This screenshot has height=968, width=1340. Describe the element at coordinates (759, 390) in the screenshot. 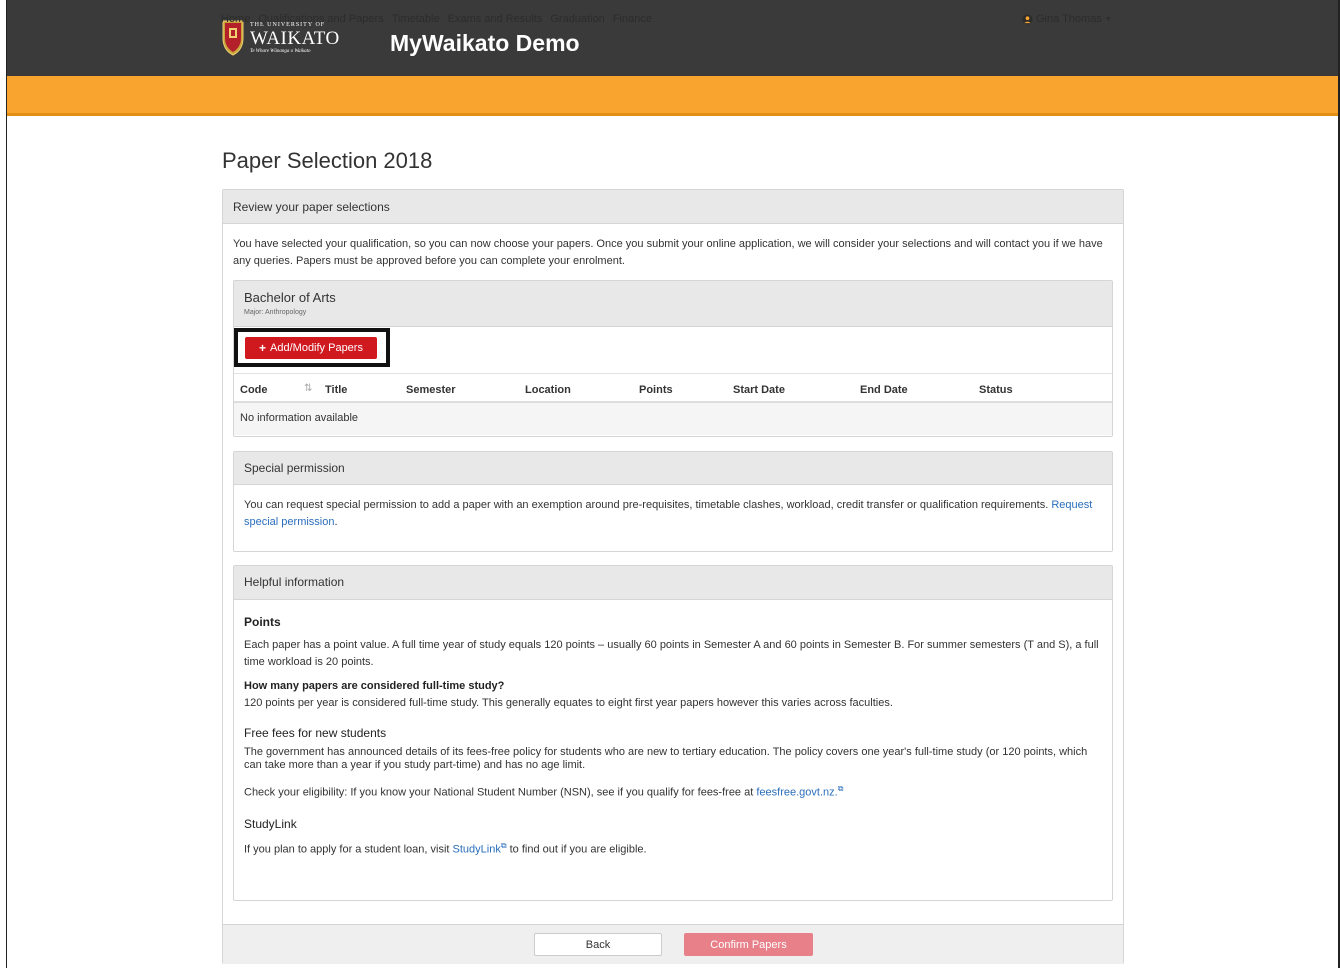

I see `col-start-date: Start Date` at that location.